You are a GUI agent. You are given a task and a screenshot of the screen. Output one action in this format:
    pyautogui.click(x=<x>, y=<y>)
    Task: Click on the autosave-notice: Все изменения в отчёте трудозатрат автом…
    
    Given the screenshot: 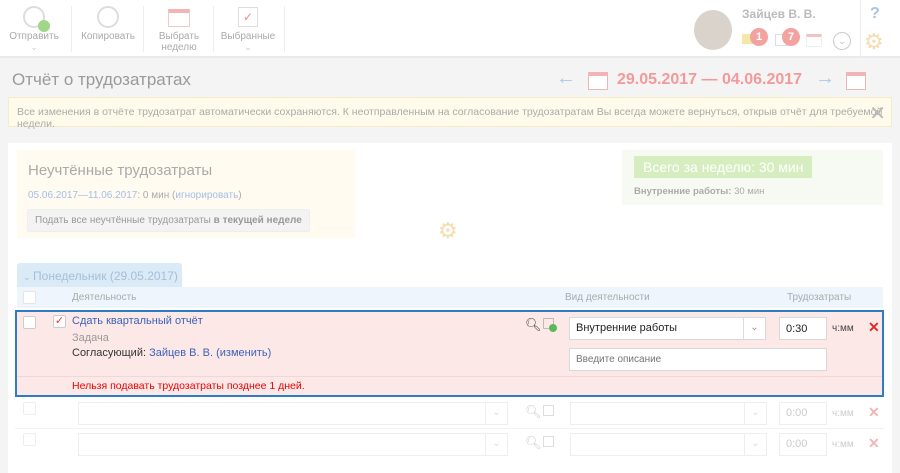 What is the action you would take?
    pyautogui.click(x=450, y=113)
    